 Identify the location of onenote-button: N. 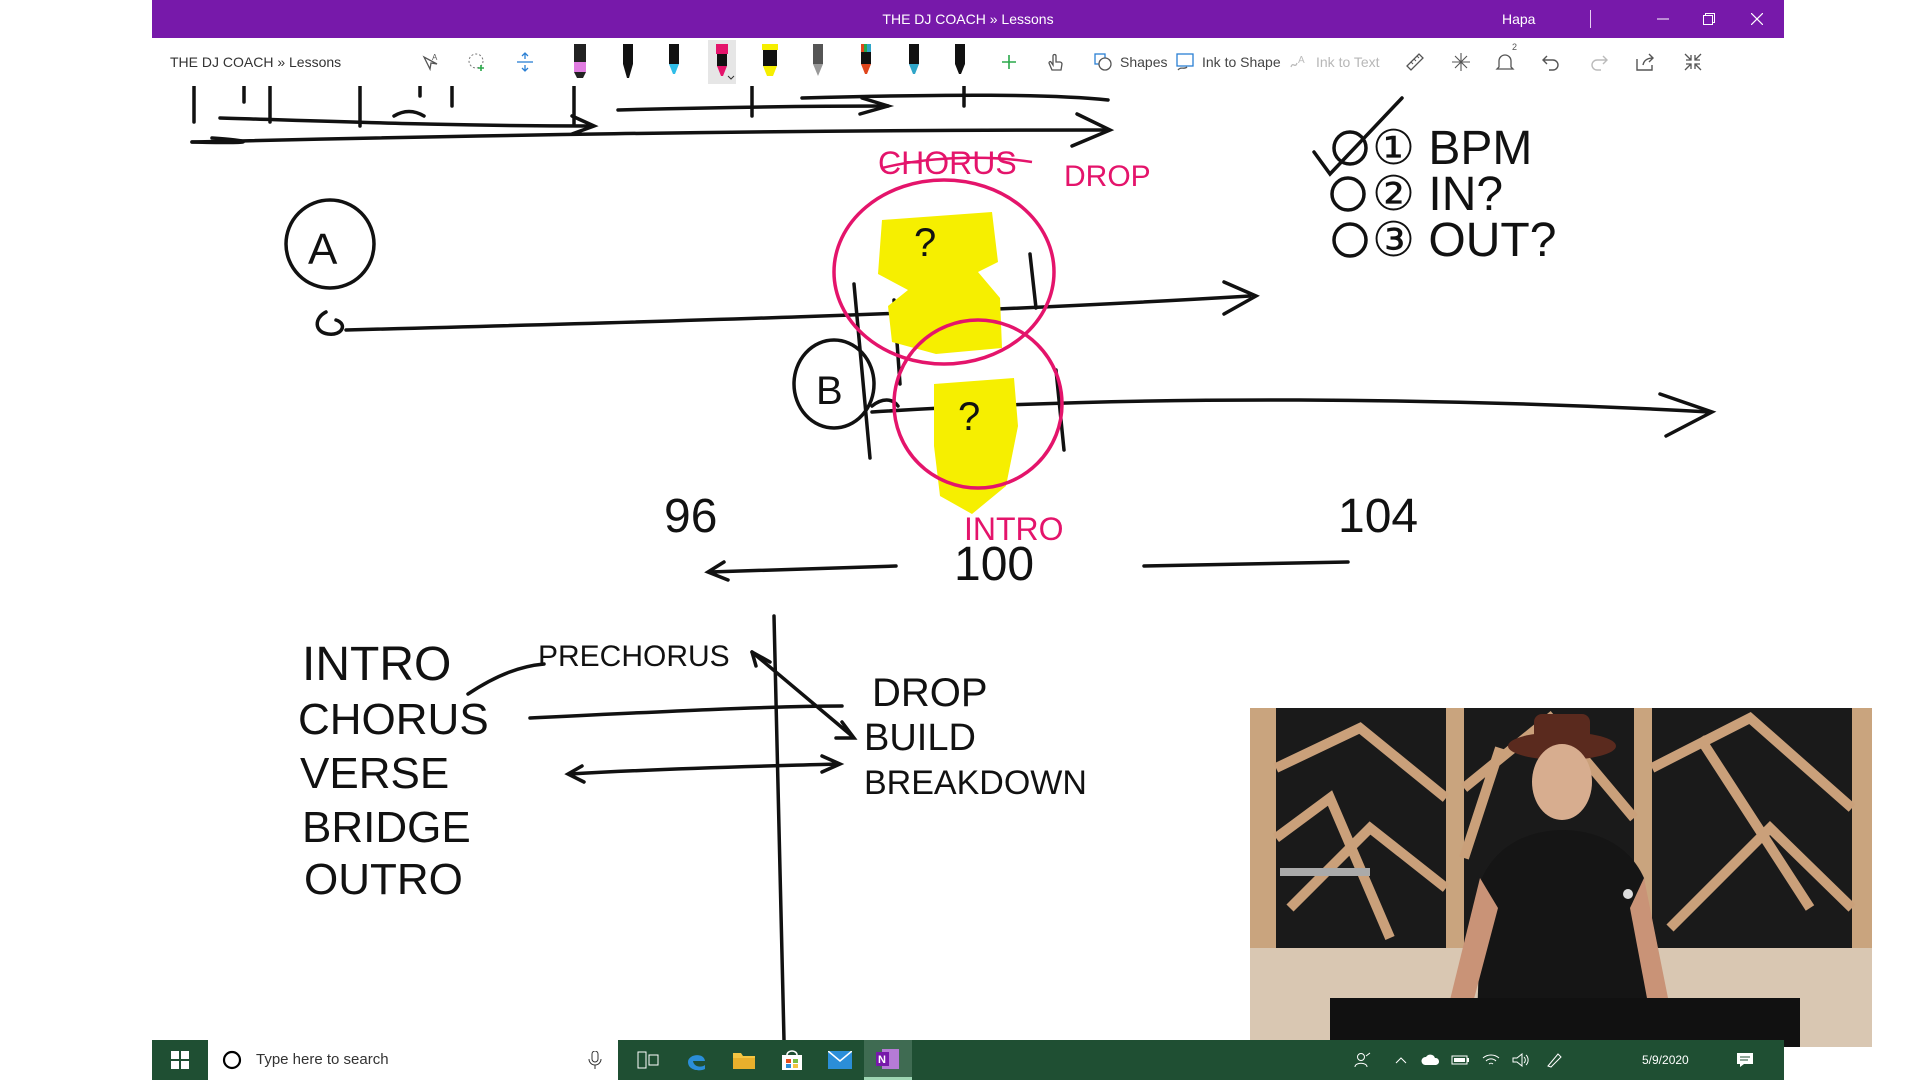
(888, 1060).